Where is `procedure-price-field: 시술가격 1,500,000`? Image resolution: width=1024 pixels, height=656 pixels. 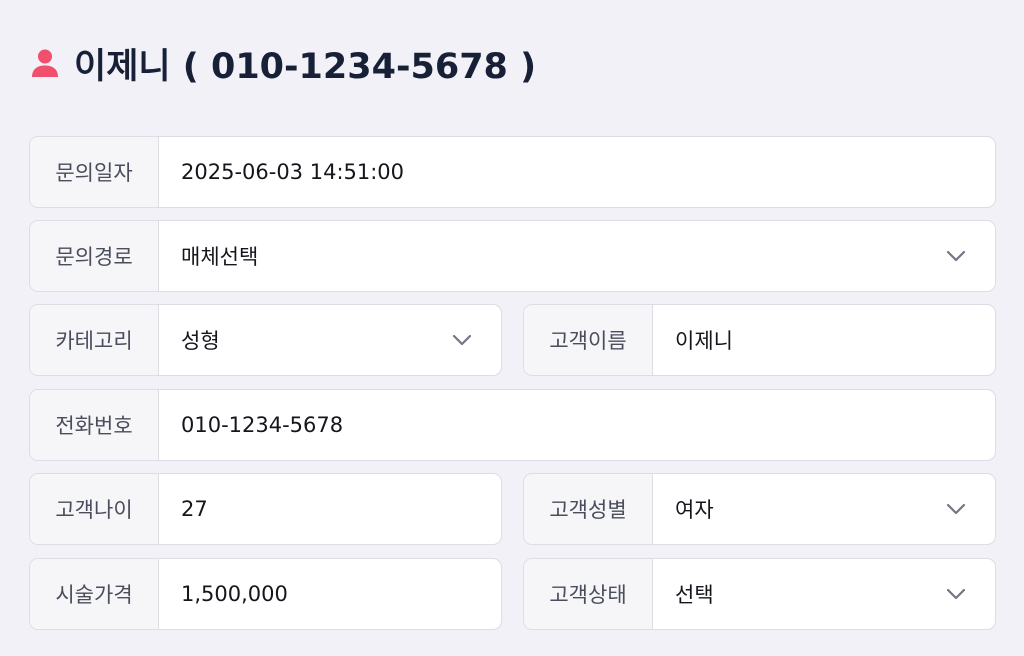 procedure-price-field: 시술가격 1,500,000 is located at coordinates (265, 594).